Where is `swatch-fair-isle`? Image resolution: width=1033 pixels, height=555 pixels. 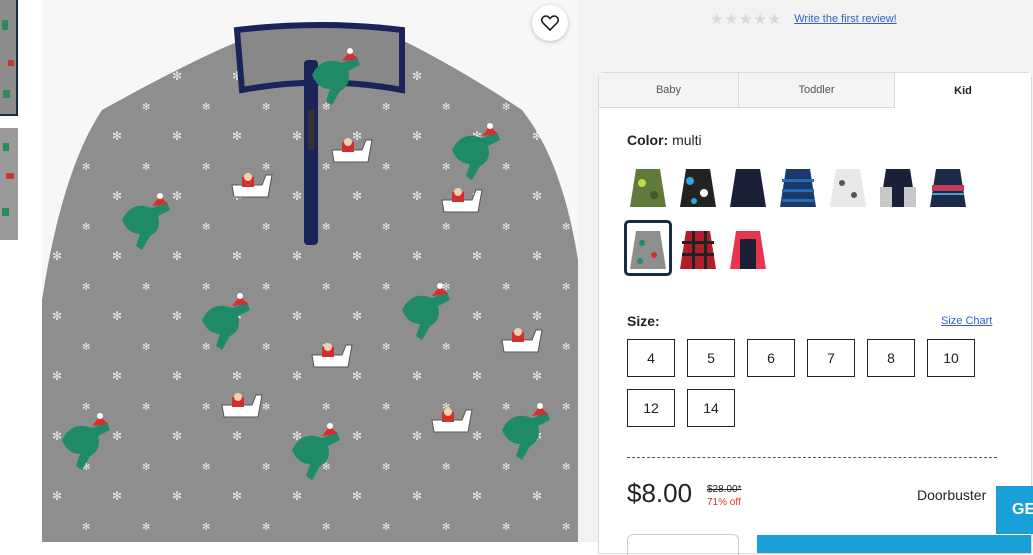 swatch-fair-isle is located at coordinates (948, 186).